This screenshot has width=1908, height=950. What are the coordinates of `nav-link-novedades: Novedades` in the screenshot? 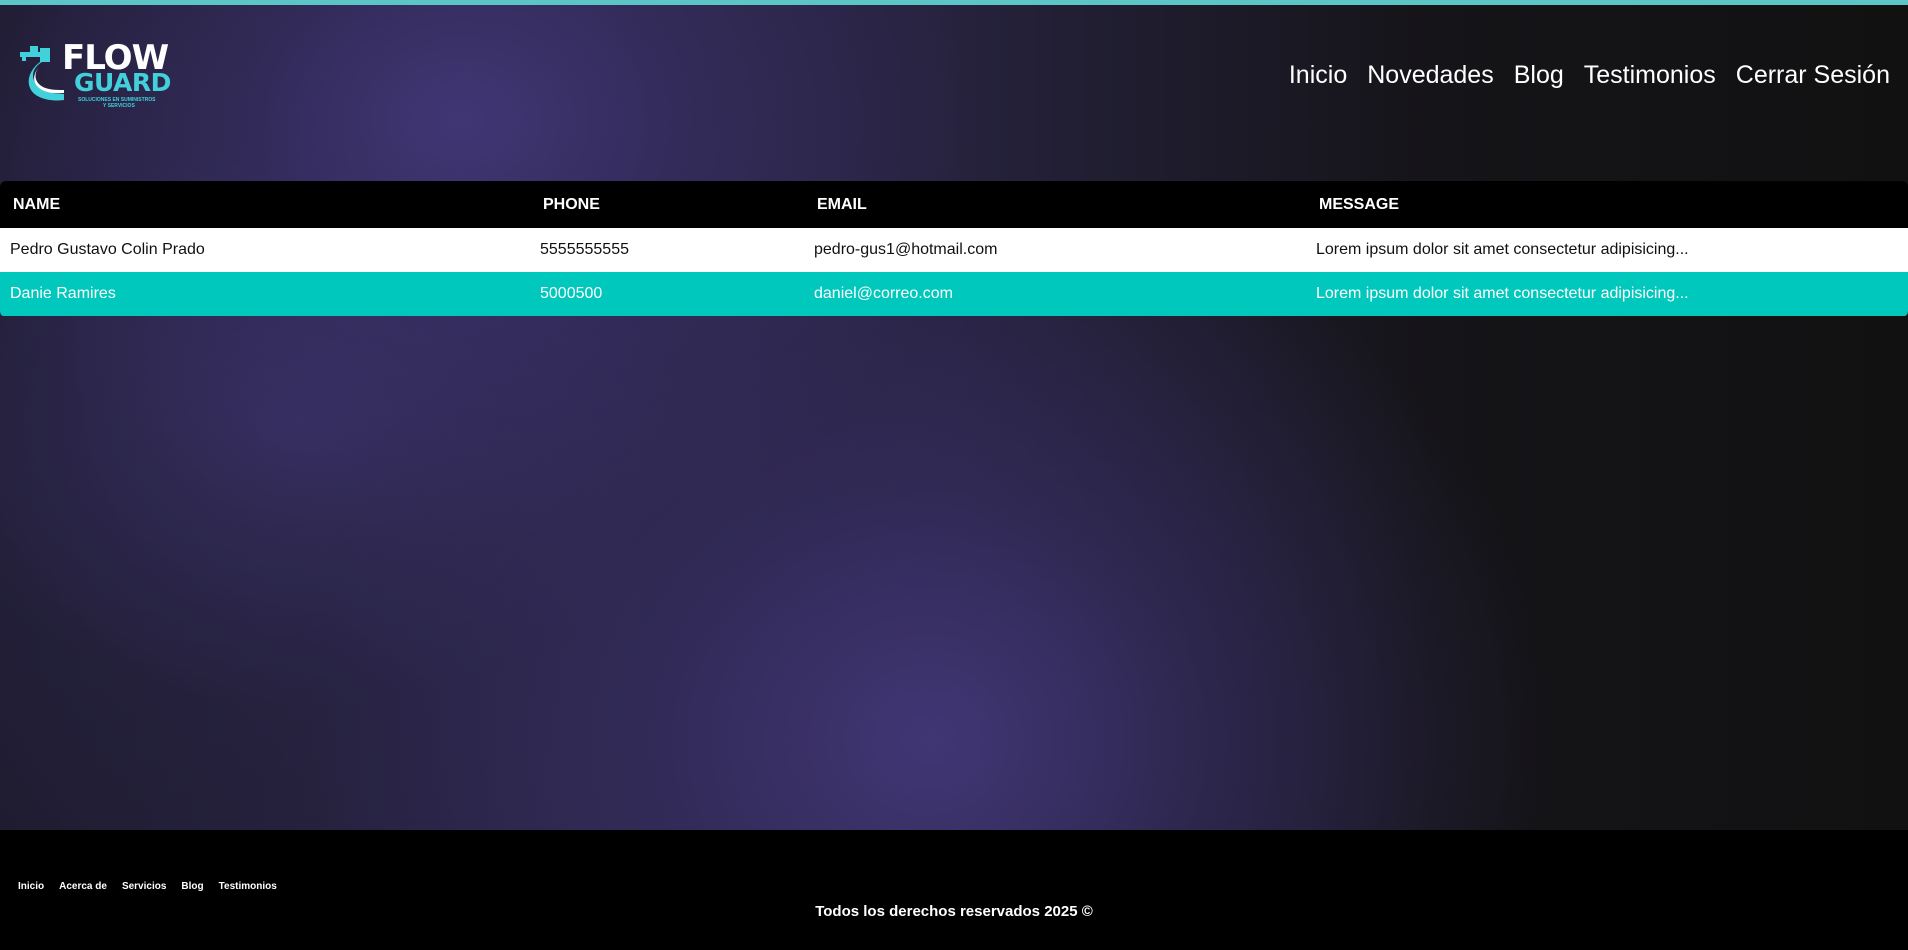 It's located at (1430, 75).